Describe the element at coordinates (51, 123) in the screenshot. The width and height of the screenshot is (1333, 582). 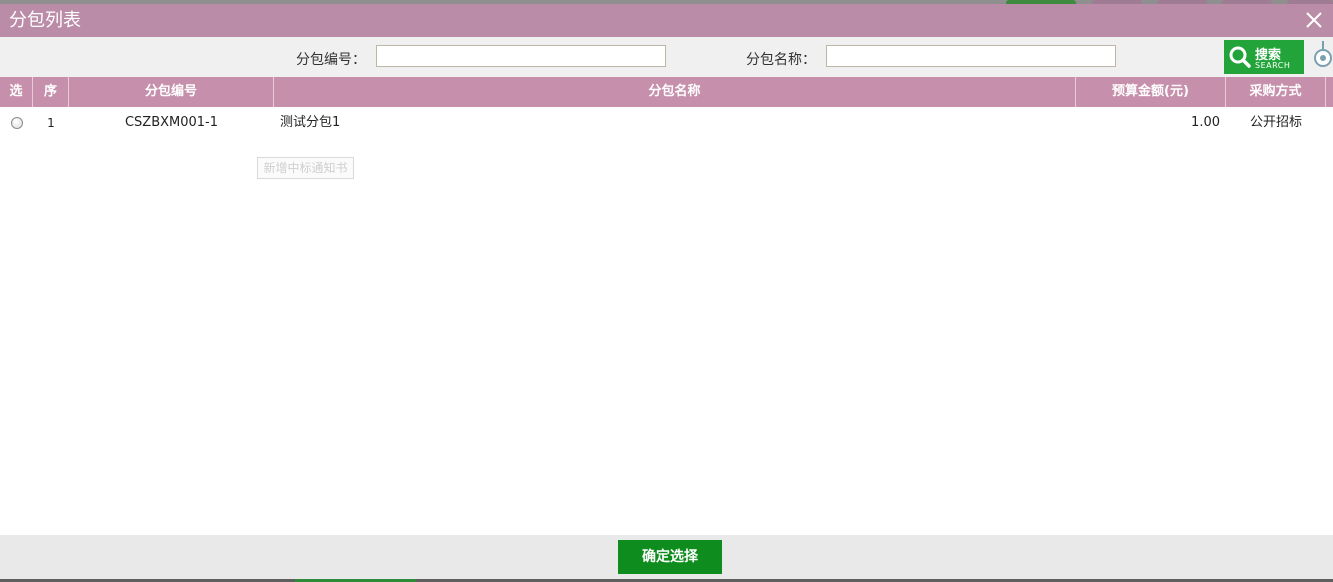
I see `row-index: 1` at that location.